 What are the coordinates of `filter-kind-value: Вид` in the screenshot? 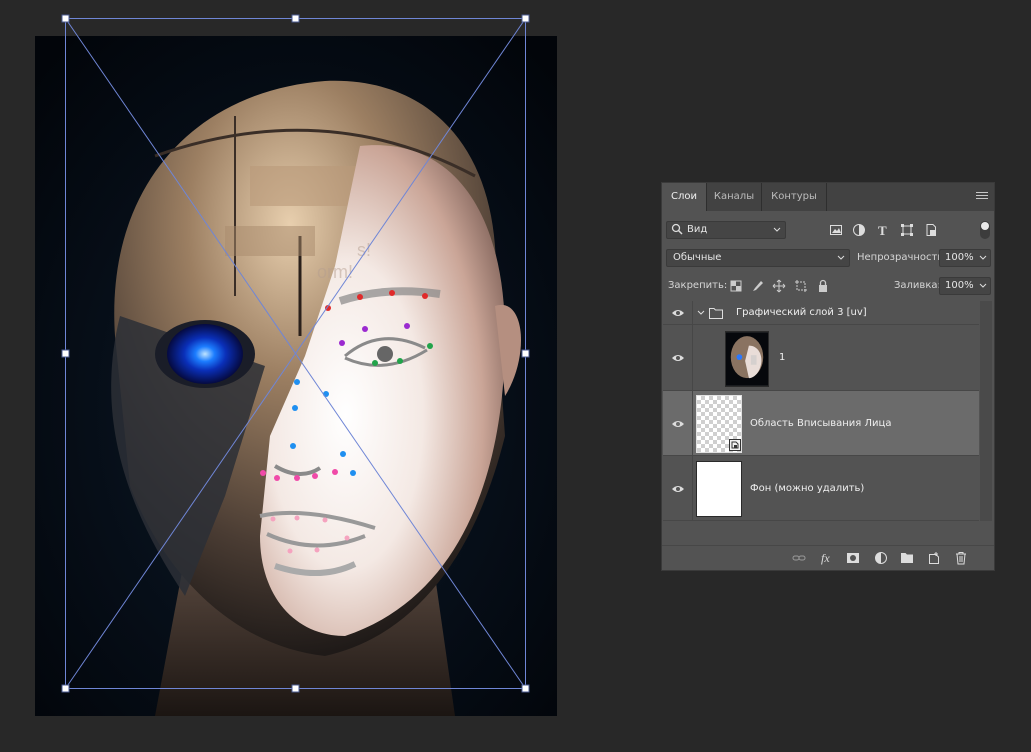 It's located at (697, 229).